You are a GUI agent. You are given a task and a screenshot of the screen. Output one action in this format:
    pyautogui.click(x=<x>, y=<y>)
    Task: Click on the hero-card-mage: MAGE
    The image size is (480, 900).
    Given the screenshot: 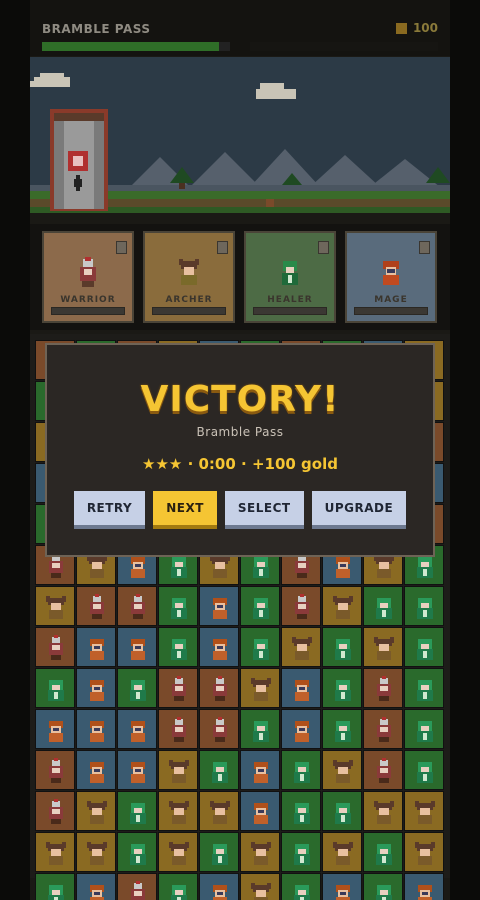 What is the action you would take?
    pyautogui.click(x=391, y=277)
    